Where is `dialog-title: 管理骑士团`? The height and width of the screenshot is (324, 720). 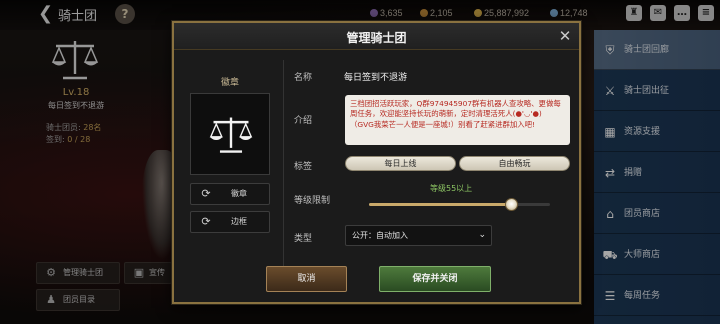
dialog-title: 管理骑士团 is located at coordinates (376, 38).